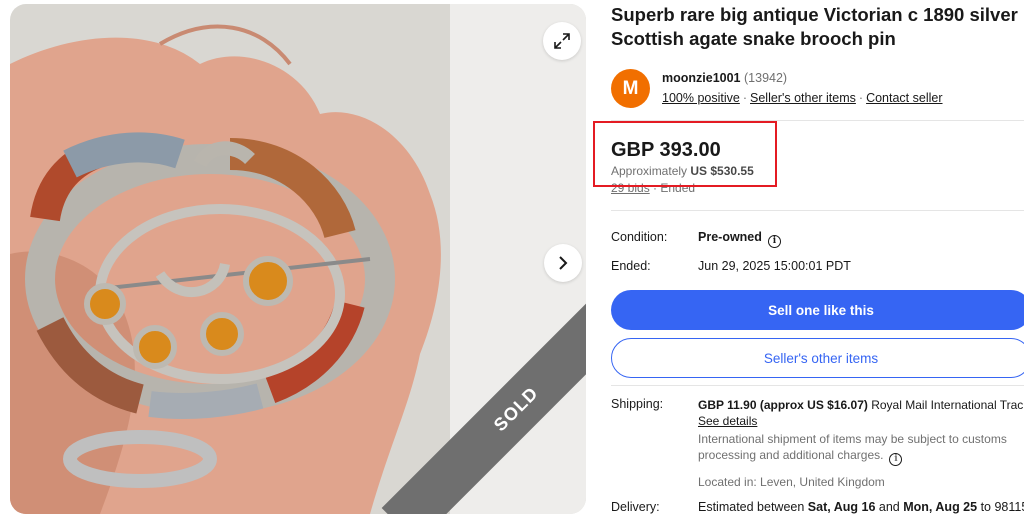  Describe the element at coordinates (841, 507) in the screenshot. I see `delivery-start: Sat, Aug 16` at that location.